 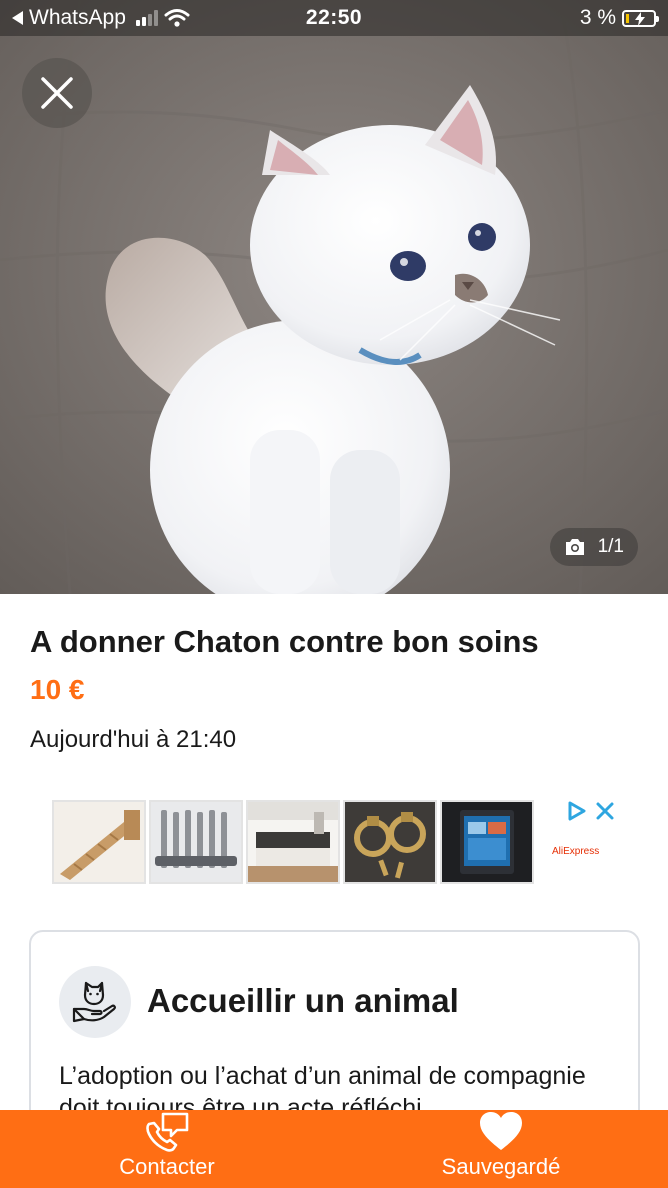 What do you see at coordinates (284, 641) in the screenshot?
I see `listing-title: A donner Chaton contre bon soins` at bounding box center [284, 641].